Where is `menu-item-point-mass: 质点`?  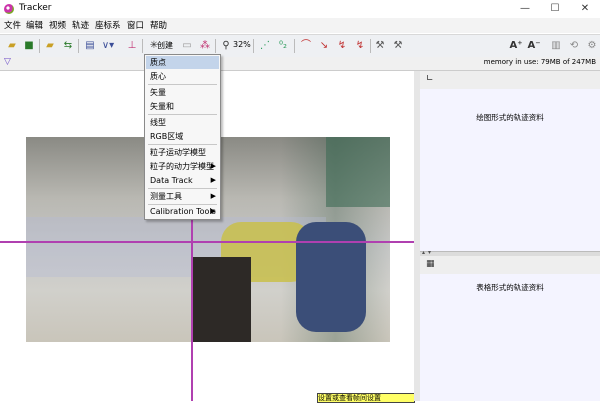 menu-item-point-mass: 质点 is located at coordinates (182, 62).